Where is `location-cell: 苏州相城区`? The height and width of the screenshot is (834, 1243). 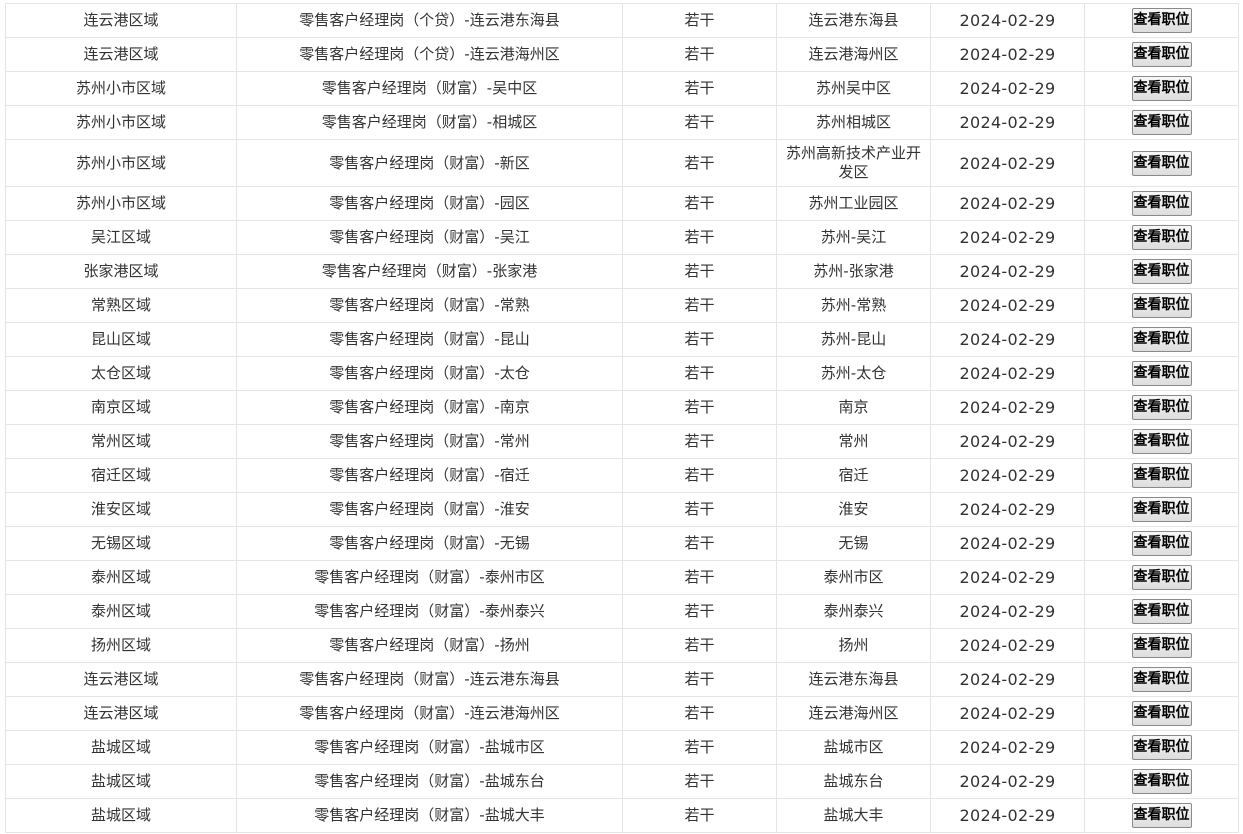
location-cell: 苏州相城区 is located at coordinates (853, 122).